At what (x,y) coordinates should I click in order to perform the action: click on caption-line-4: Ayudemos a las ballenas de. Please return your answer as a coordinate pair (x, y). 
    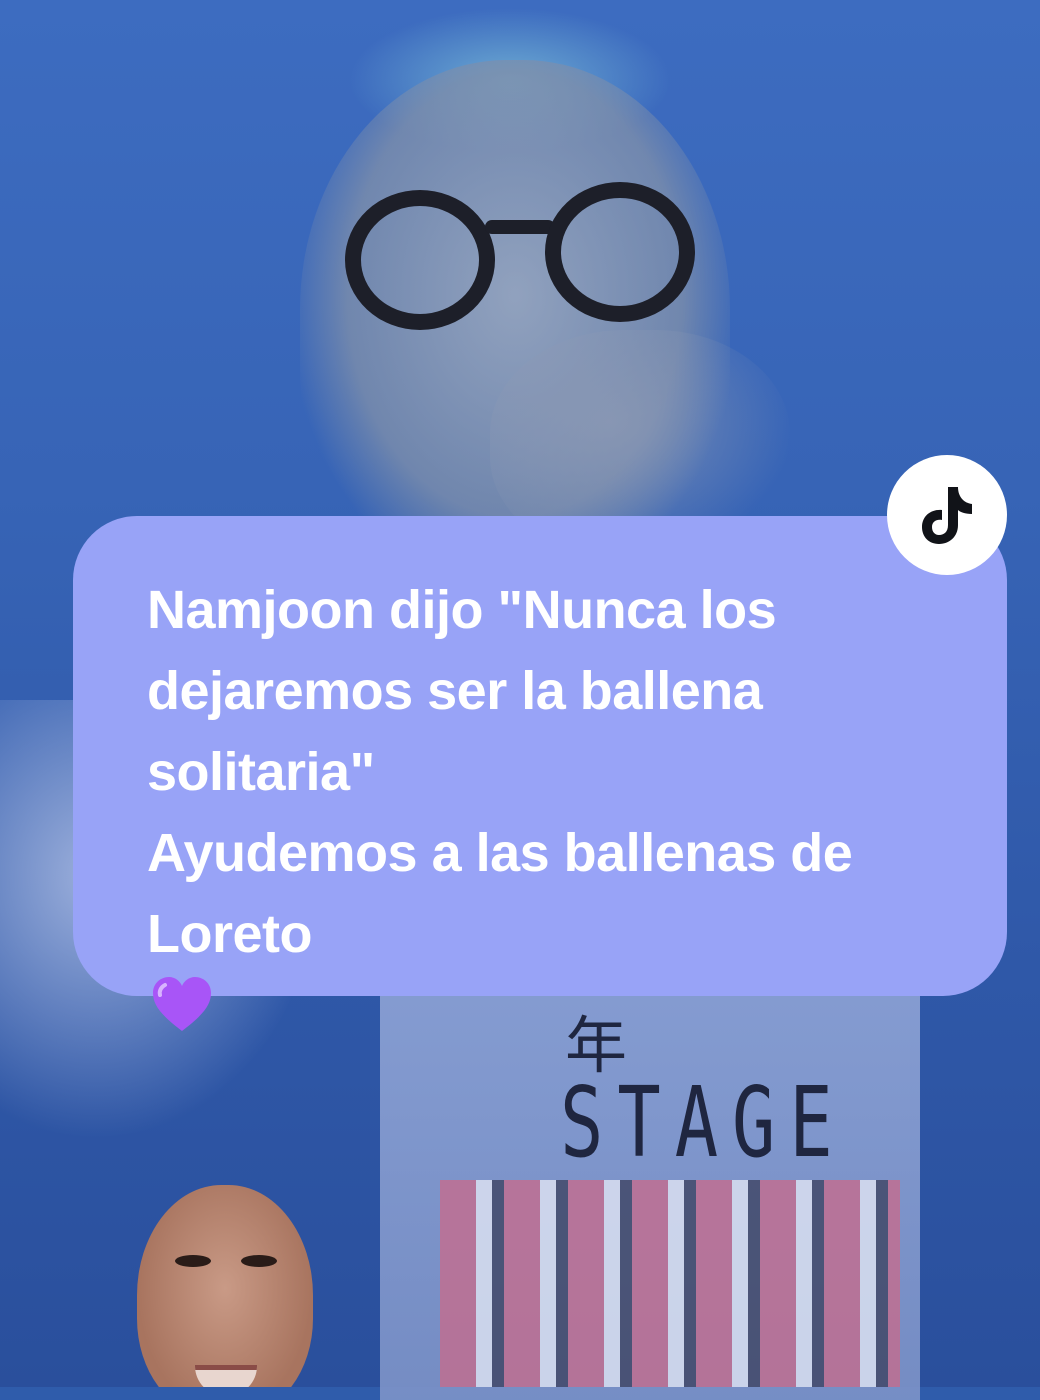
    Looking at the image, I should click on (500, 853).